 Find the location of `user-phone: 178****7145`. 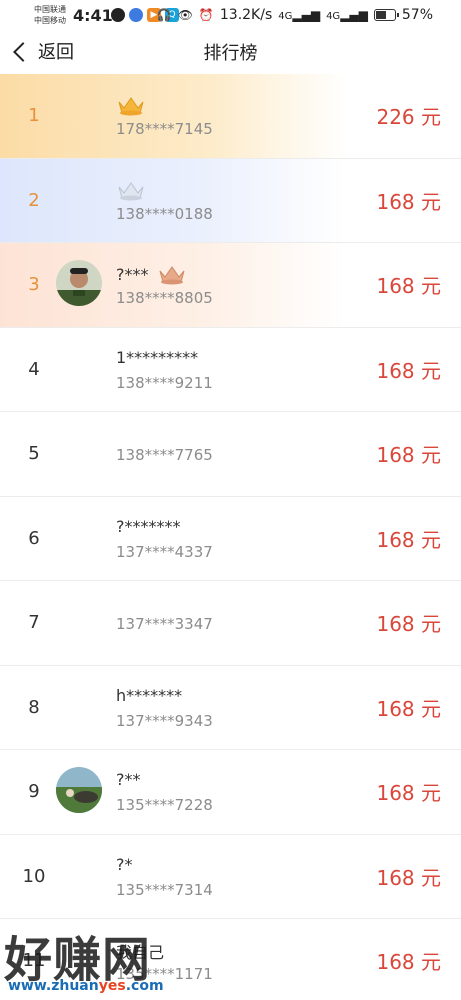

user-phone: 178****7145 is located at coordinates (164, 129).